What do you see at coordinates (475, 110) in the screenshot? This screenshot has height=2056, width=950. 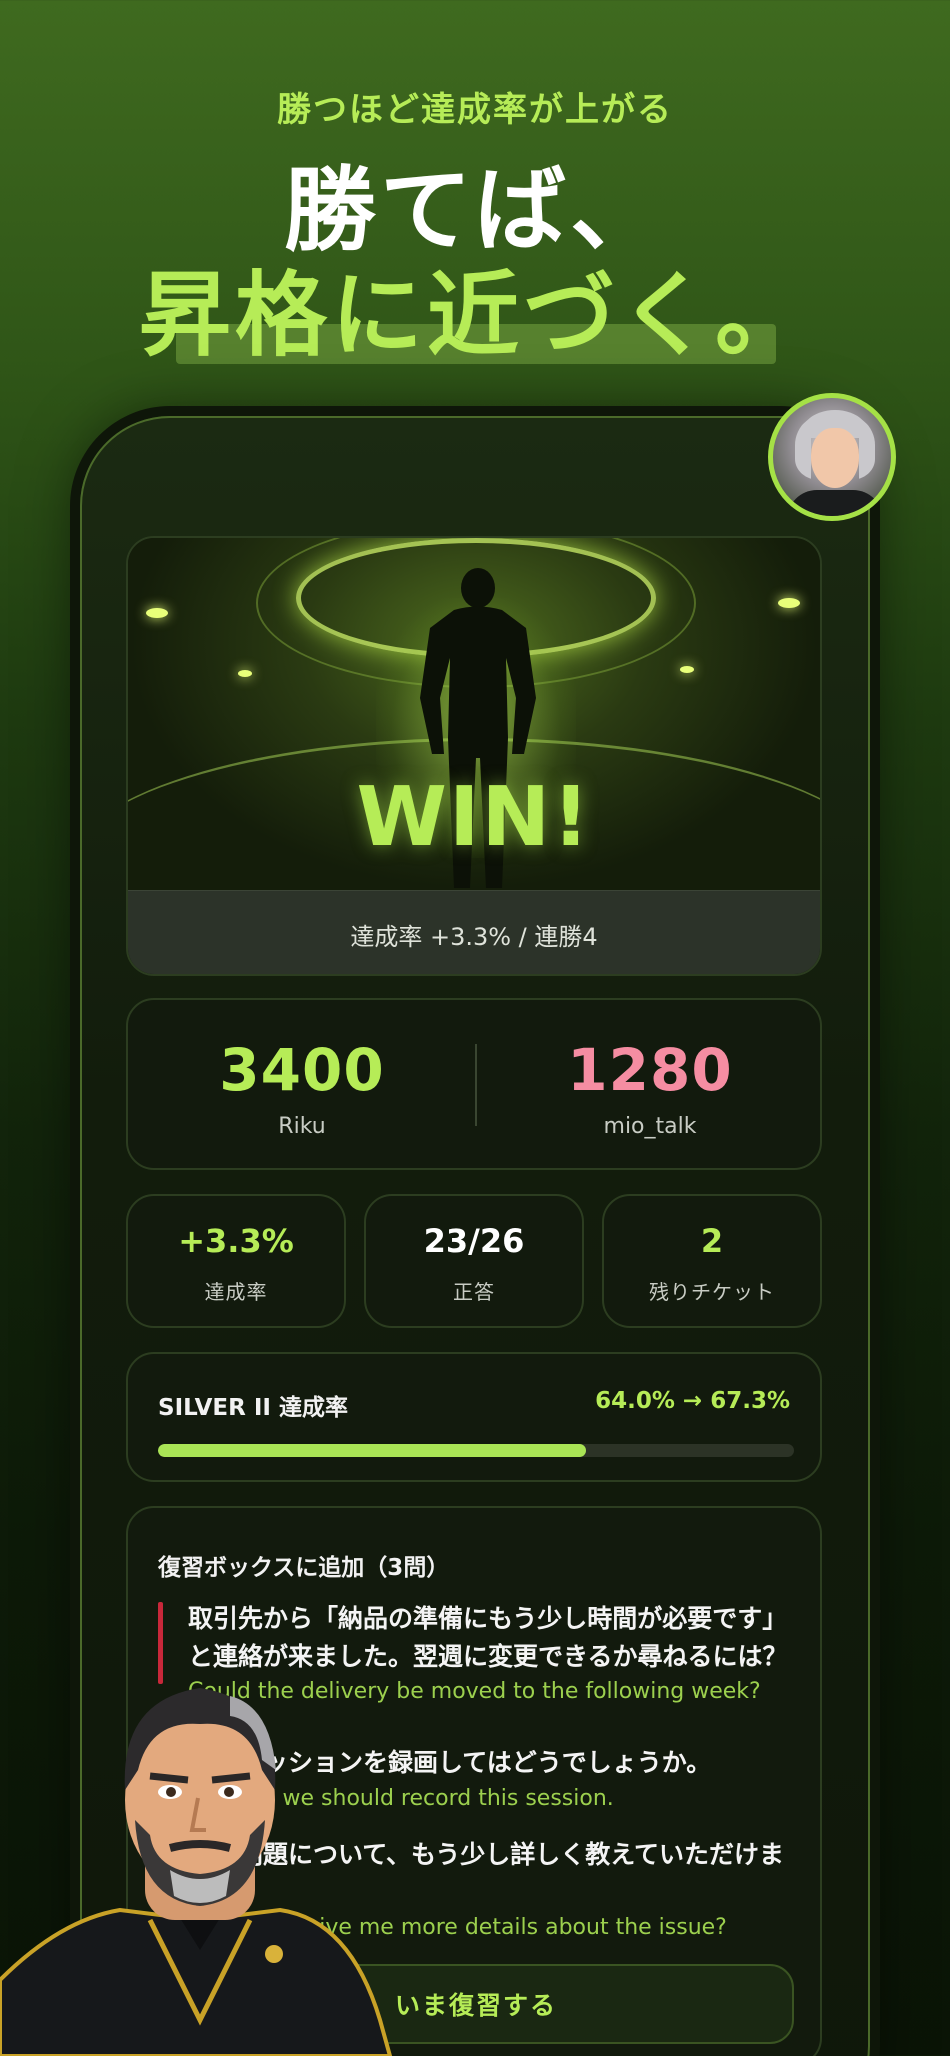 I see `promo-eyebrow: 勝つほど達成率が上がる` at bounding box center [475, 110].